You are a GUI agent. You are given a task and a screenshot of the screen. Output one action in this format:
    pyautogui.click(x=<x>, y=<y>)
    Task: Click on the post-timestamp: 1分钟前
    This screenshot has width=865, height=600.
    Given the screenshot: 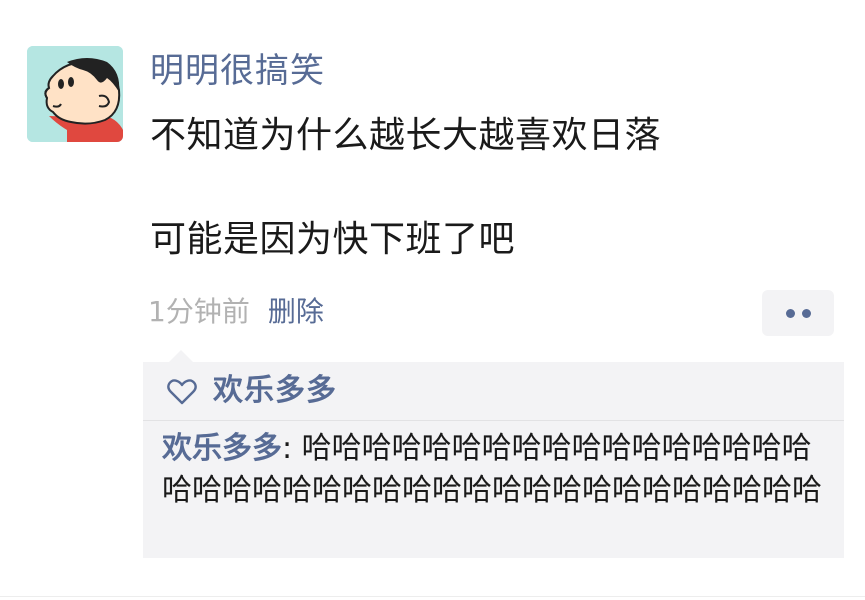 What is the action you would take?
    pyautogui.click(x=199, y=311)
    